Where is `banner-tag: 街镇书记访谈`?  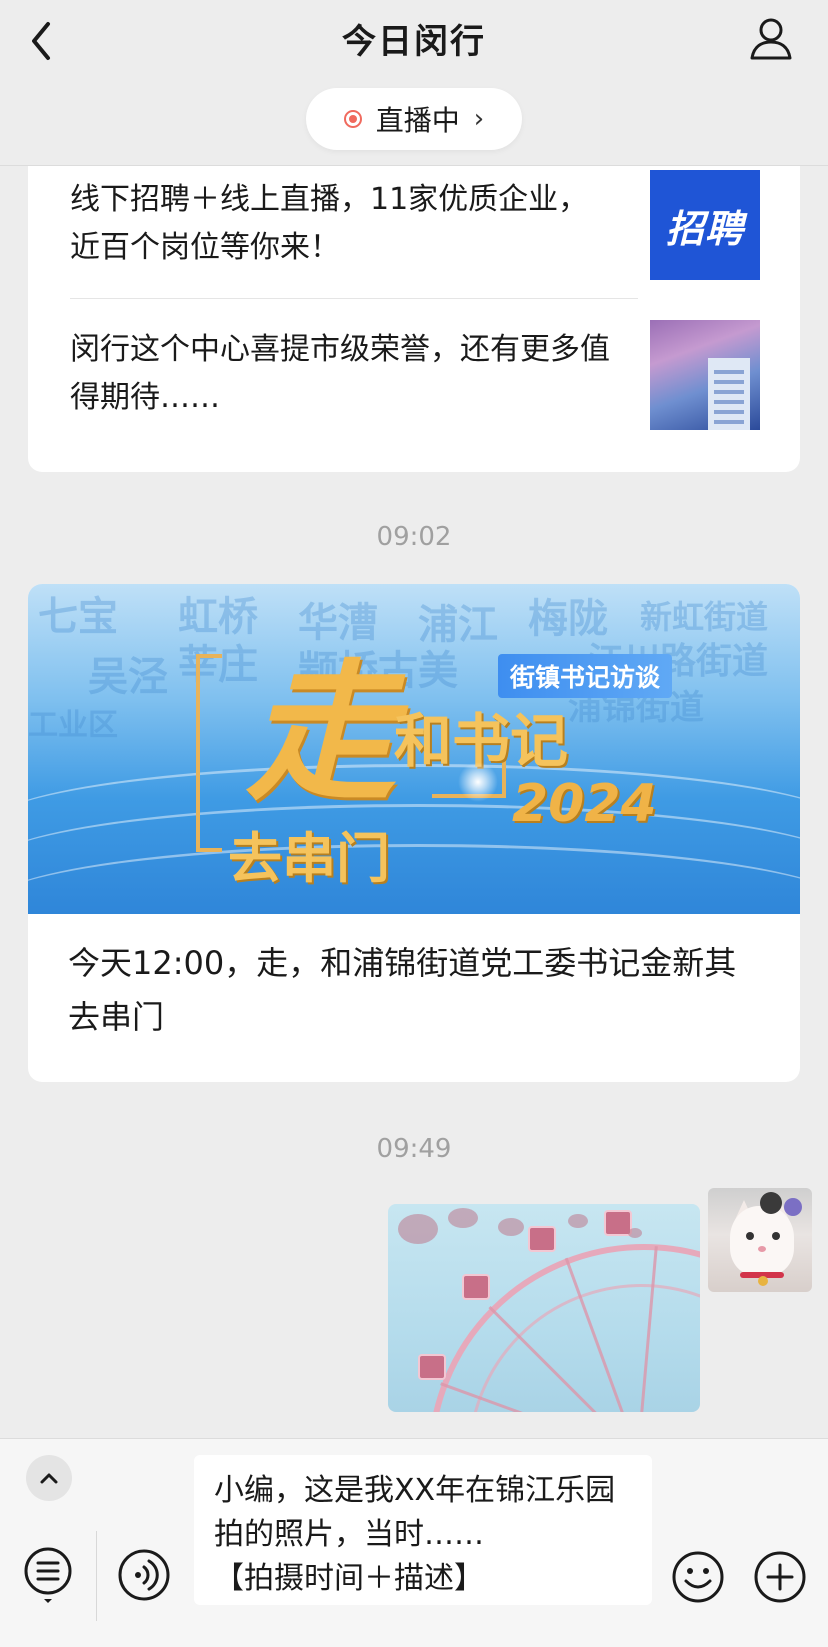
banner-tag: 街镇书记访谈 is located at coordinates (585, 676).